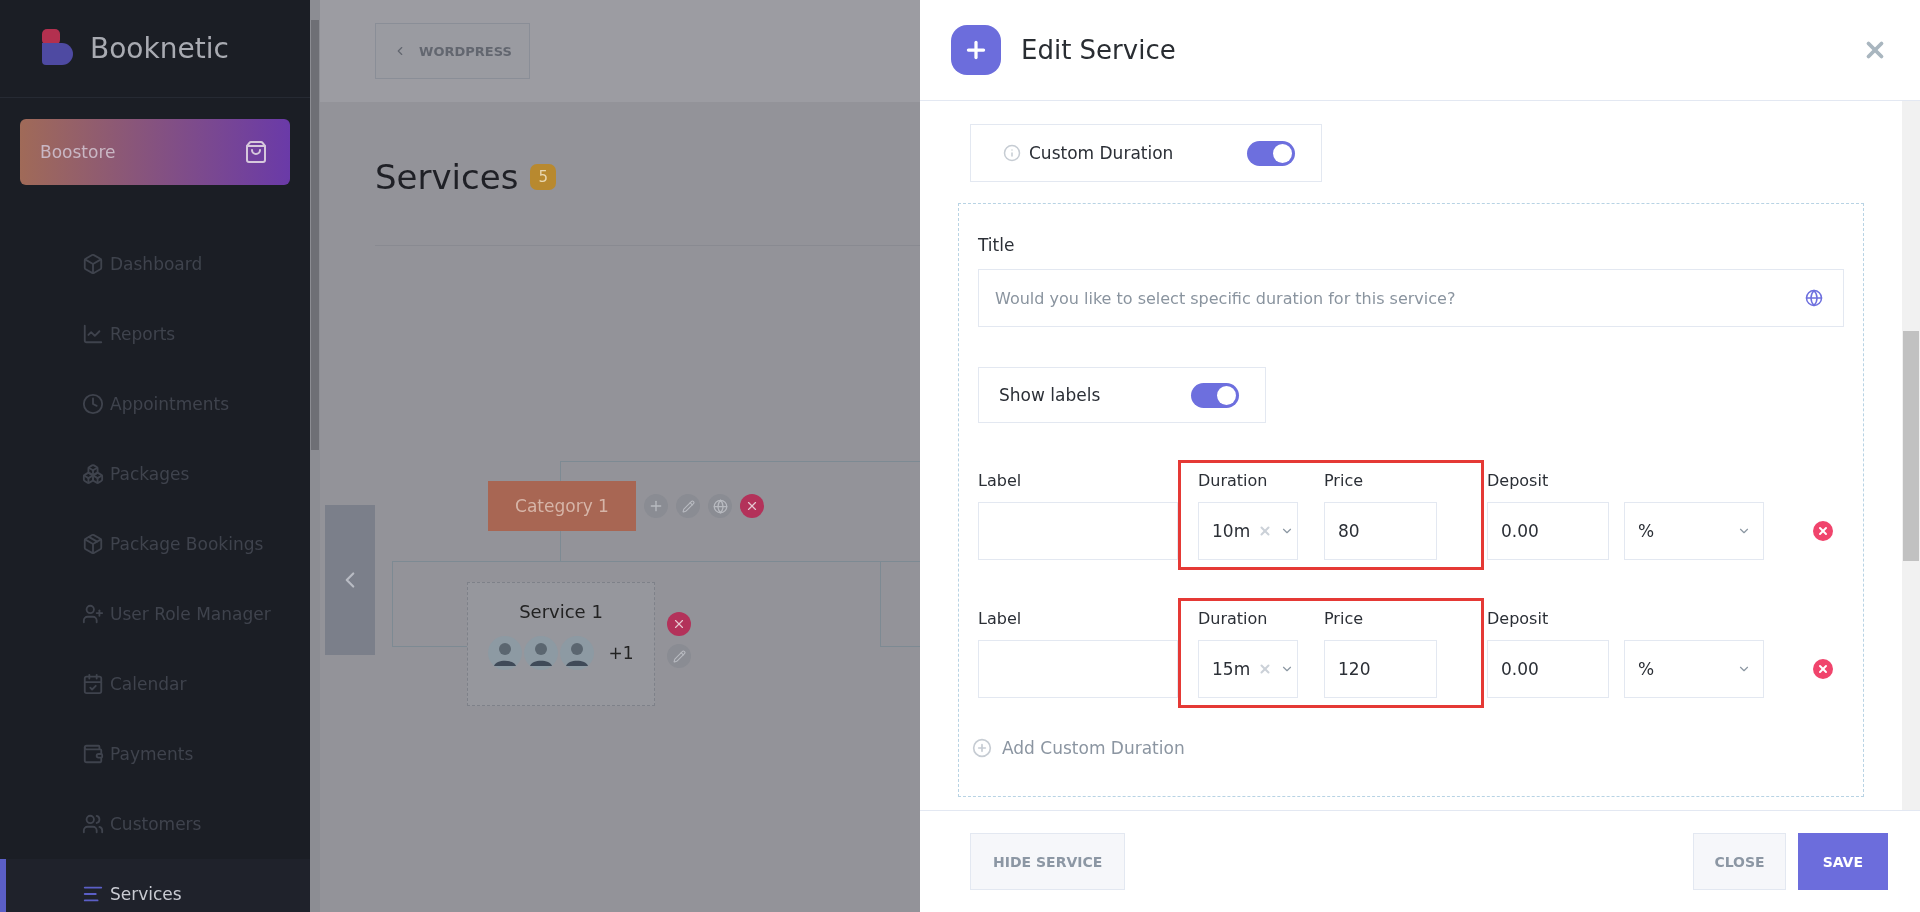  Describe the element at coordinates (1380, 531) in the screenshot. I see `price-input: 80` at that location.